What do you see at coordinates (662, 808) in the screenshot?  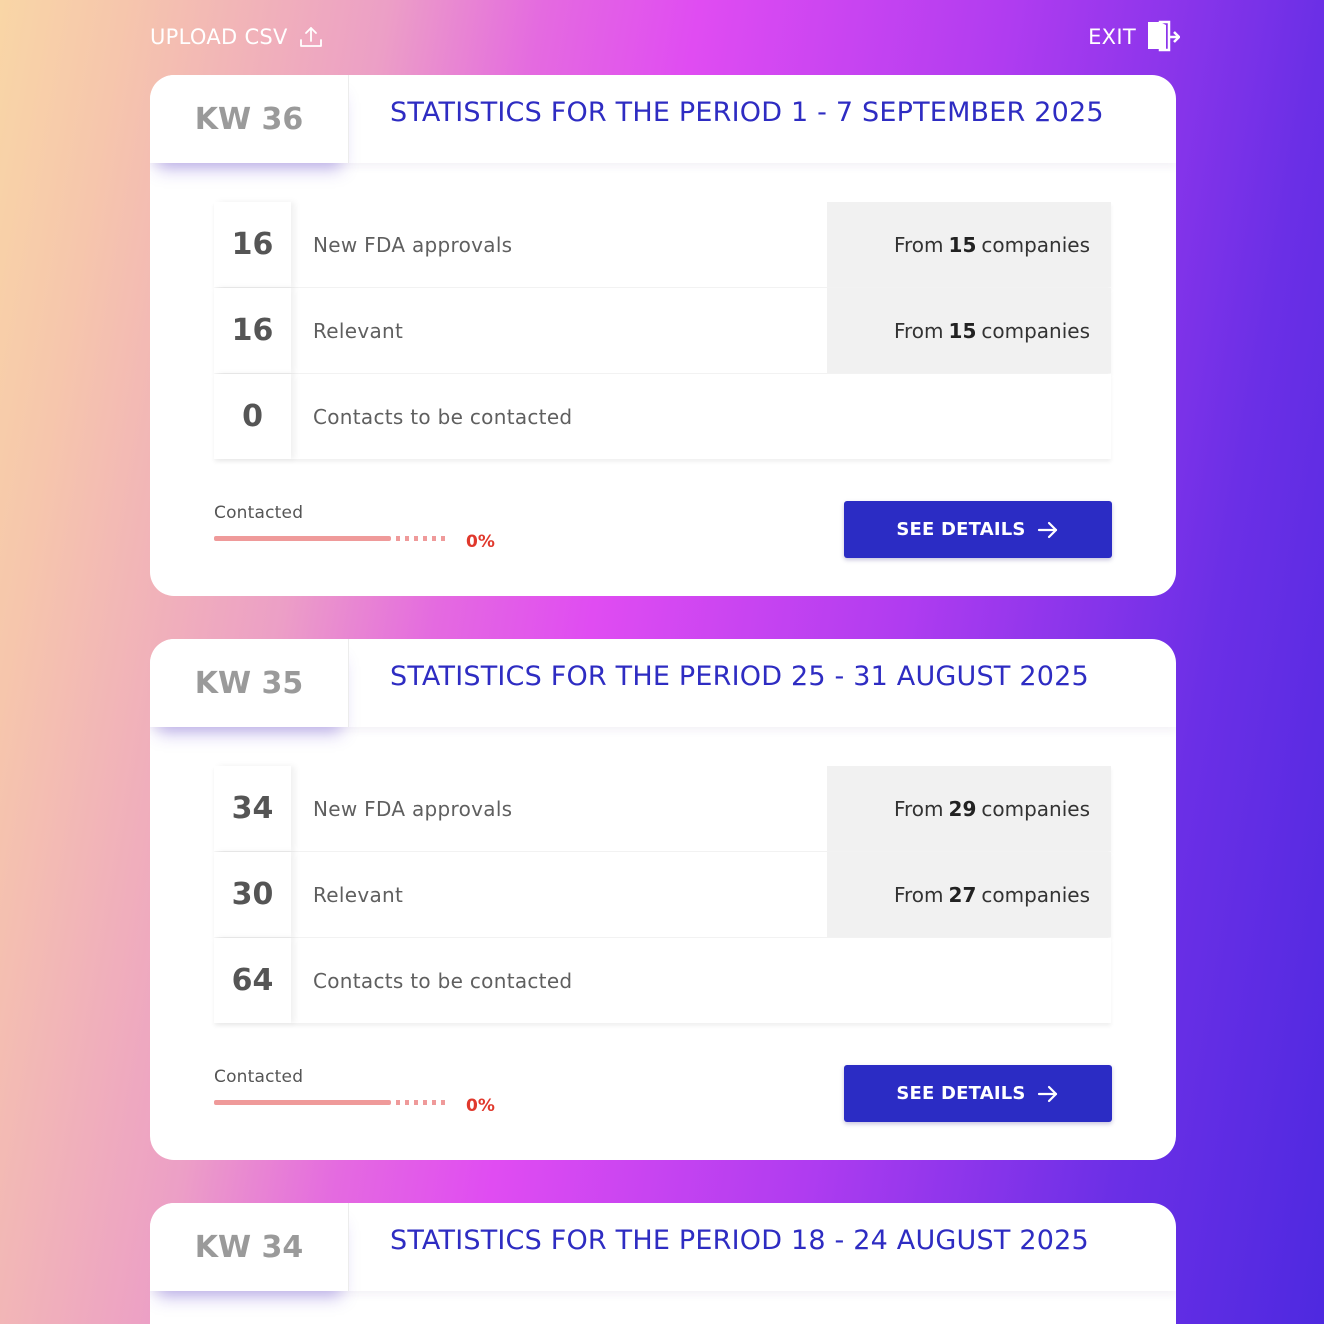 I see `stat-row-fda-approvals: 34 New FDA approvals From 29 companies` at bounding box center [662, 808].